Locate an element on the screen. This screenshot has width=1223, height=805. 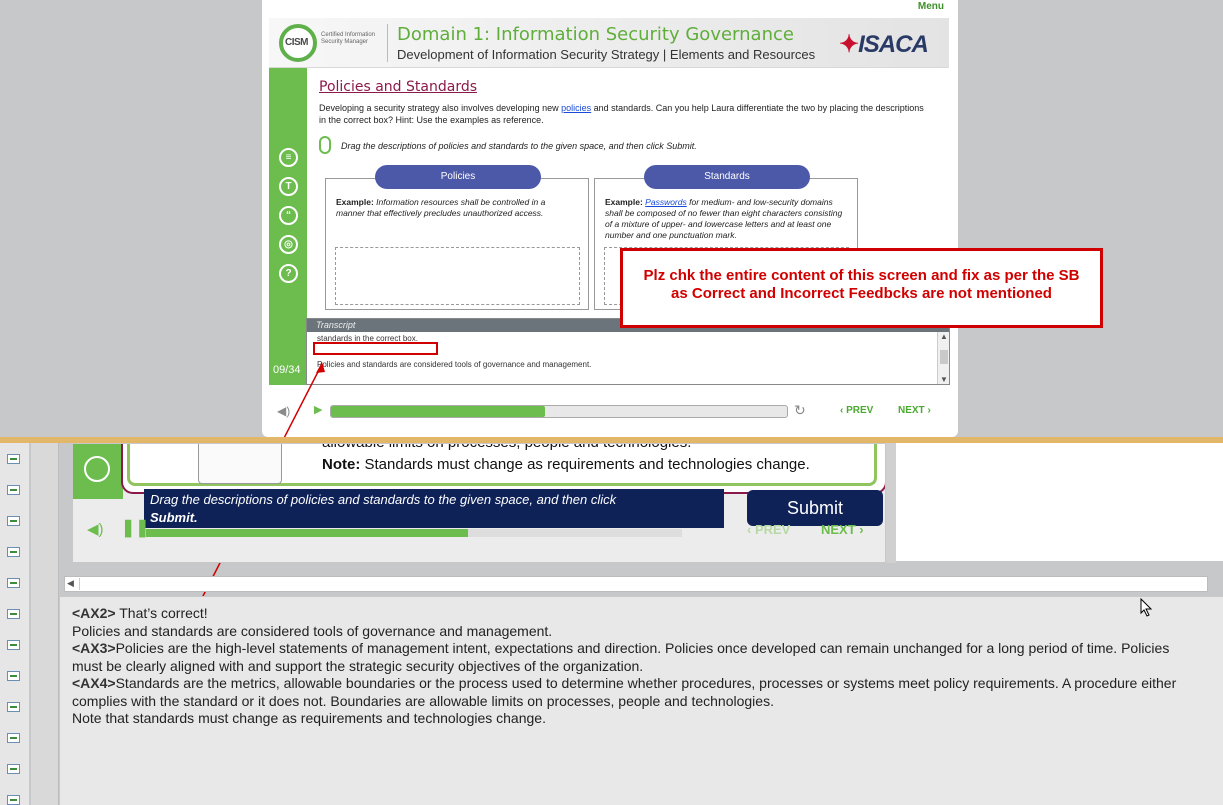
avatar-icon is located at coordinates (97, 469).